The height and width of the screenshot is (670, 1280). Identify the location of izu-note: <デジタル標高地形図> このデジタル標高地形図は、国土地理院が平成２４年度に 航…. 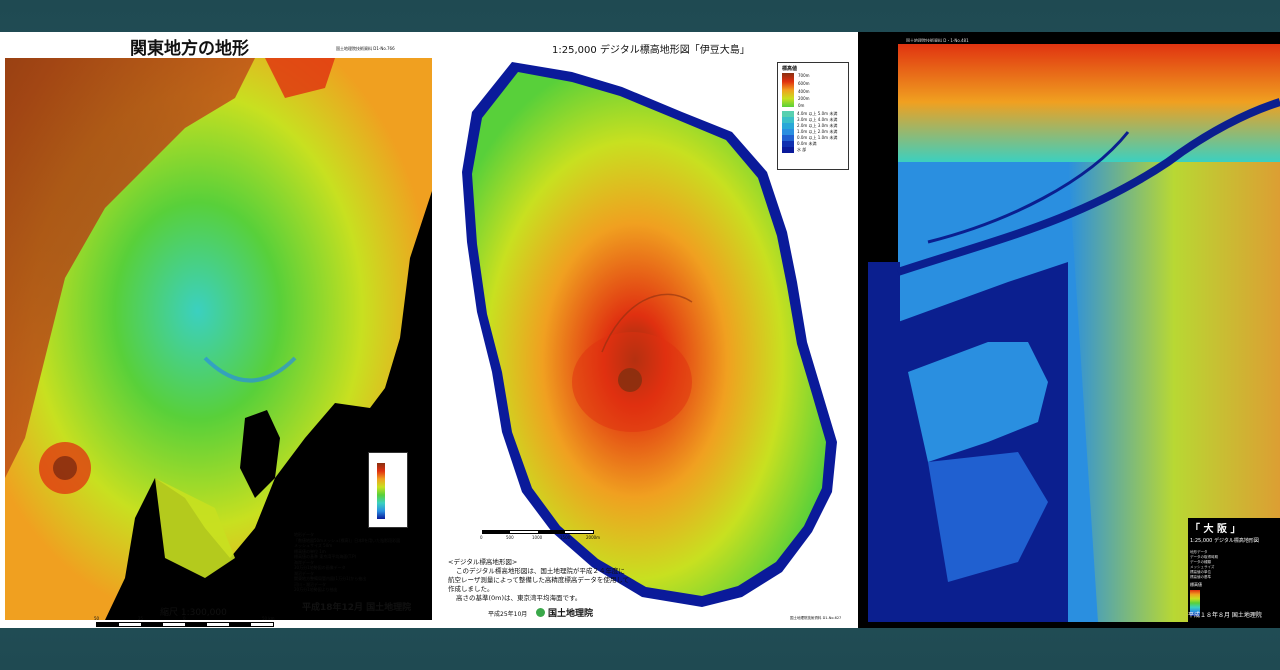
(538, 580).